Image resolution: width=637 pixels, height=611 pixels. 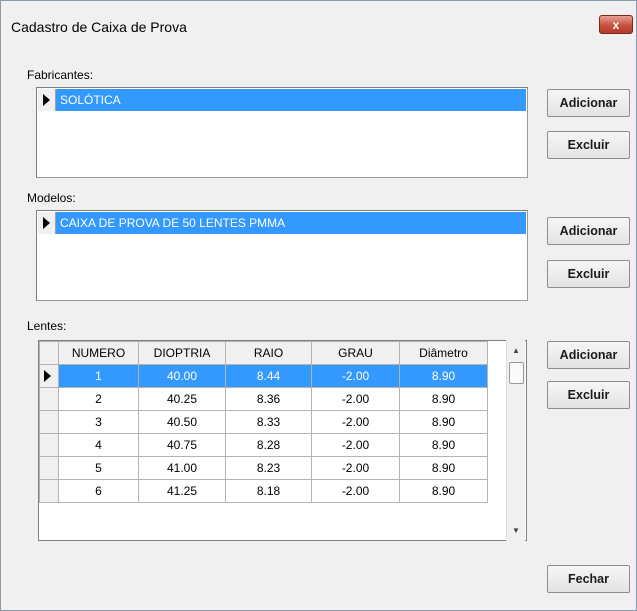 I want to click on table-row: 5 41.00 8.23 -2.00 8.90, so click(x=263, y=468).